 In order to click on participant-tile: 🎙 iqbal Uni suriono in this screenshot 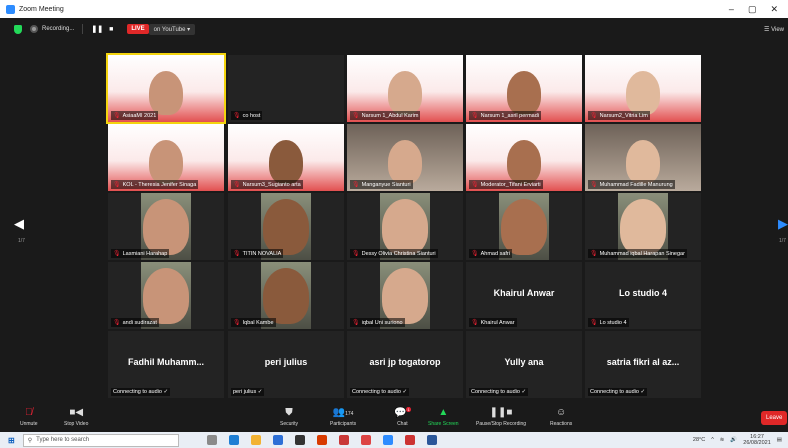, I will do `click(405, 295)`.